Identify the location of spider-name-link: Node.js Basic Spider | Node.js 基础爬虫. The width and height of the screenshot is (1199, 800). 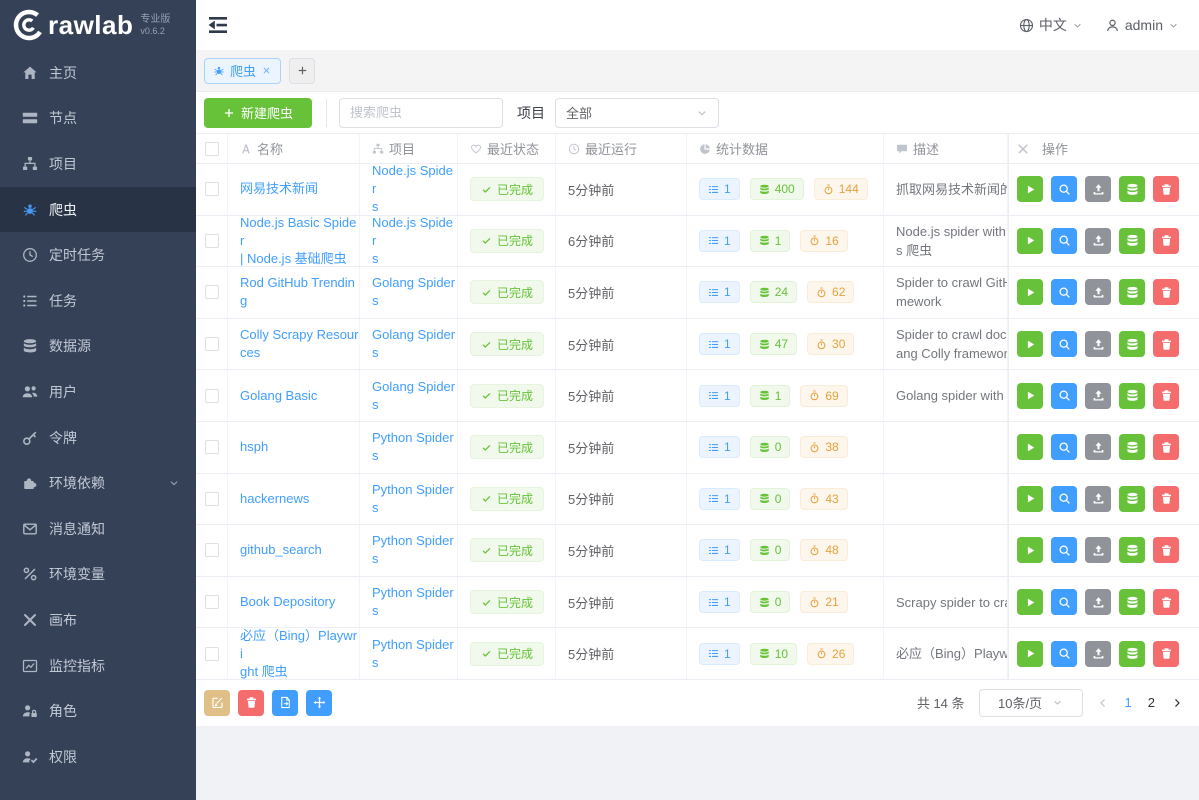
(299, 241).